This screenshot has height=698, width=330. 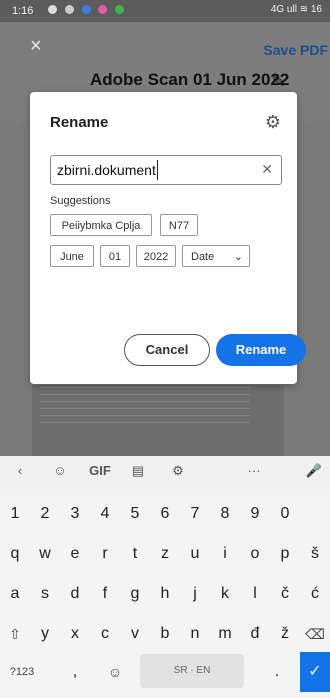 What do you see at coordinates (203, 257) in the screenshot?
I see `date-select-label: Date` at bounding box center [203, 257].